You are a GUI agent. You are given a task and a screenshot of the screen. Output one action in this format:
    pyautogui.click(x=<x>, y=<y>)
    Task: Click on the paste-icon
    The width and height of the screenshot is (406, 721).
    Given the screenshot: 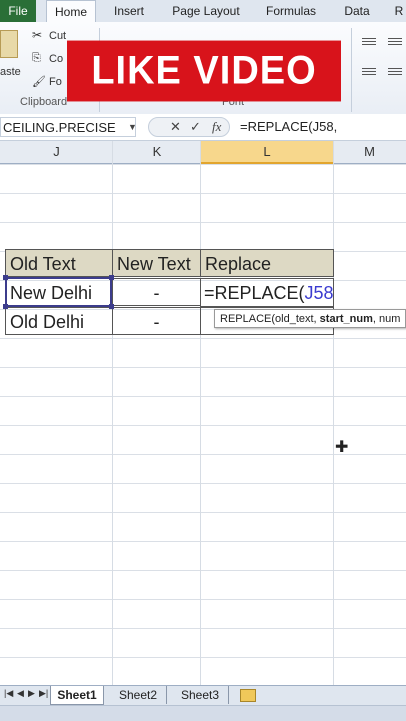 What is the action you would take?
    pyautogui.click(x=9, y=44)
    